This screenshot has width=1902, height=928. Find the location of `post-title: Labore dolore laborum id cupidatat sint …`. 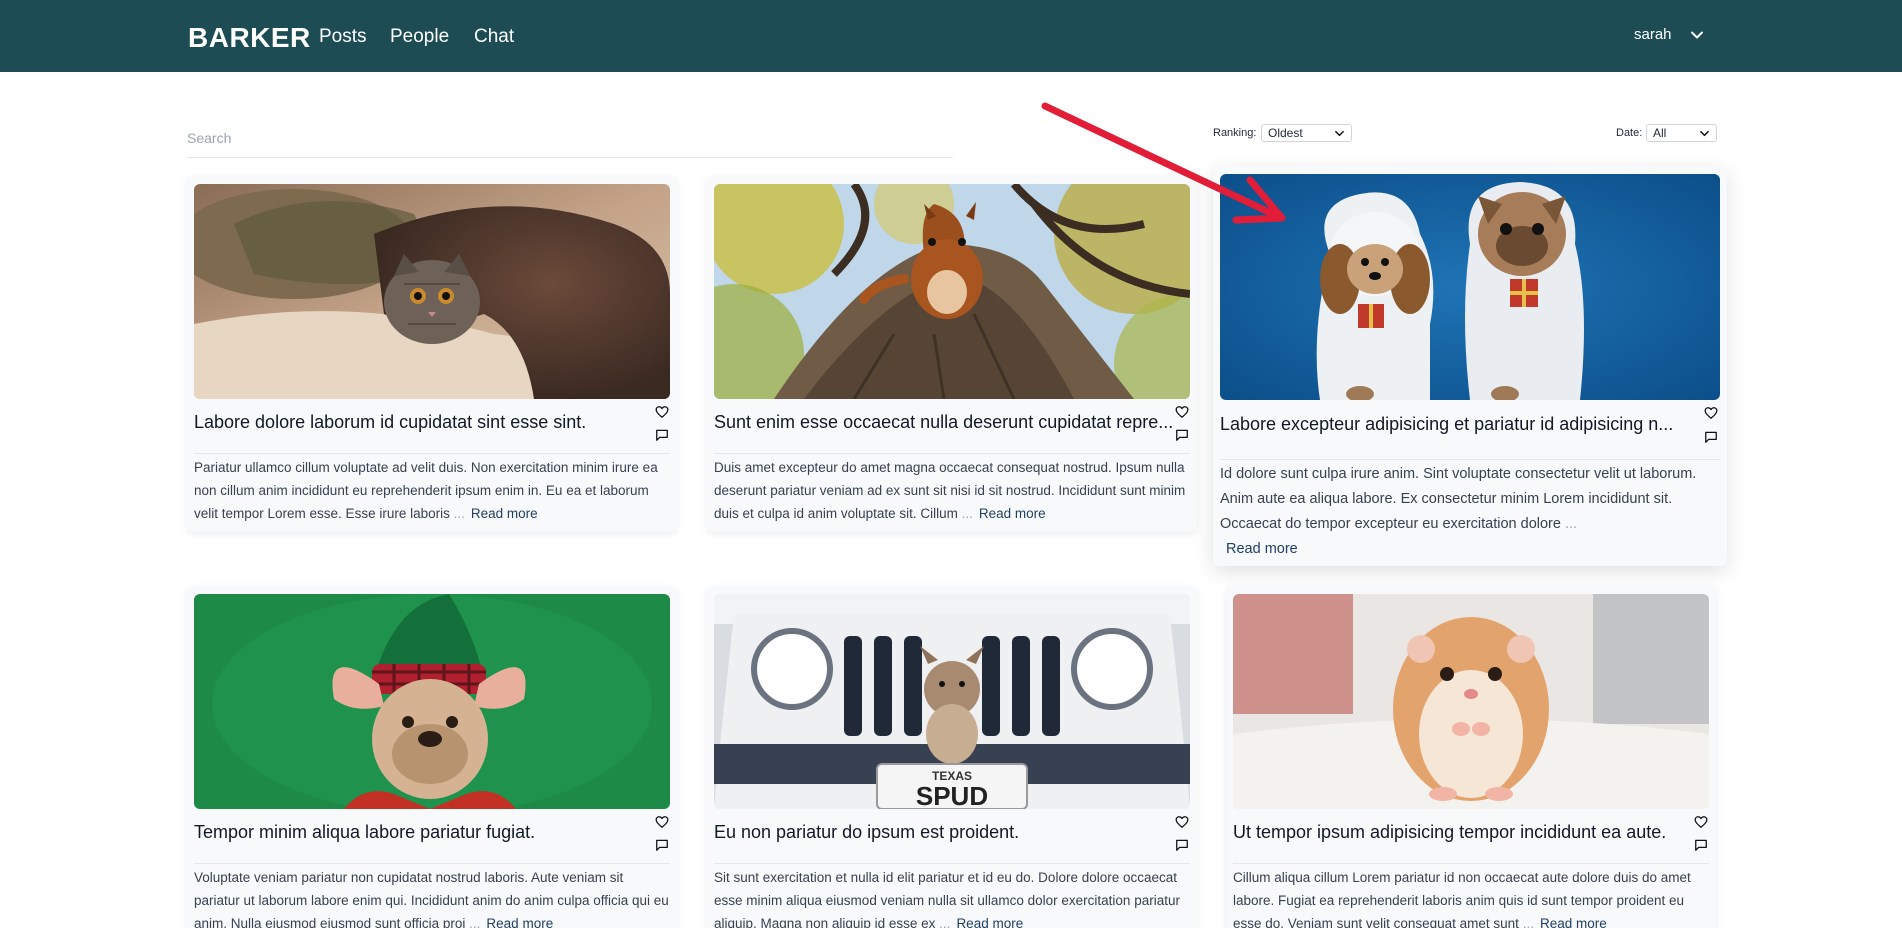

post-title: Labore dolore laborum id cupidatat sint … is located at coordinates (424, 422).